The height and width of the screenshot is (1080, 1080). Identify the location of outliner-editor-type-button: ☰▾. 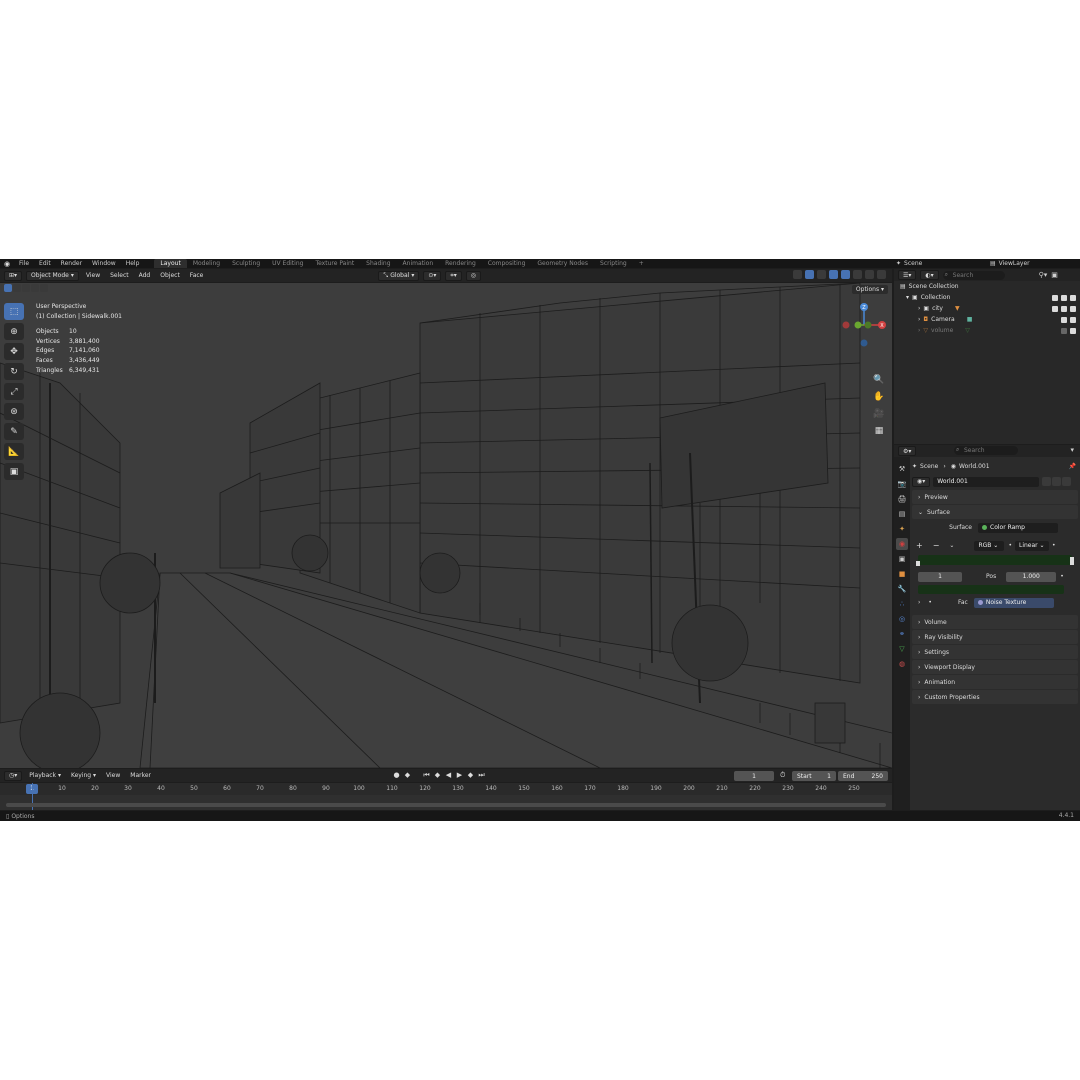
(907, 275).